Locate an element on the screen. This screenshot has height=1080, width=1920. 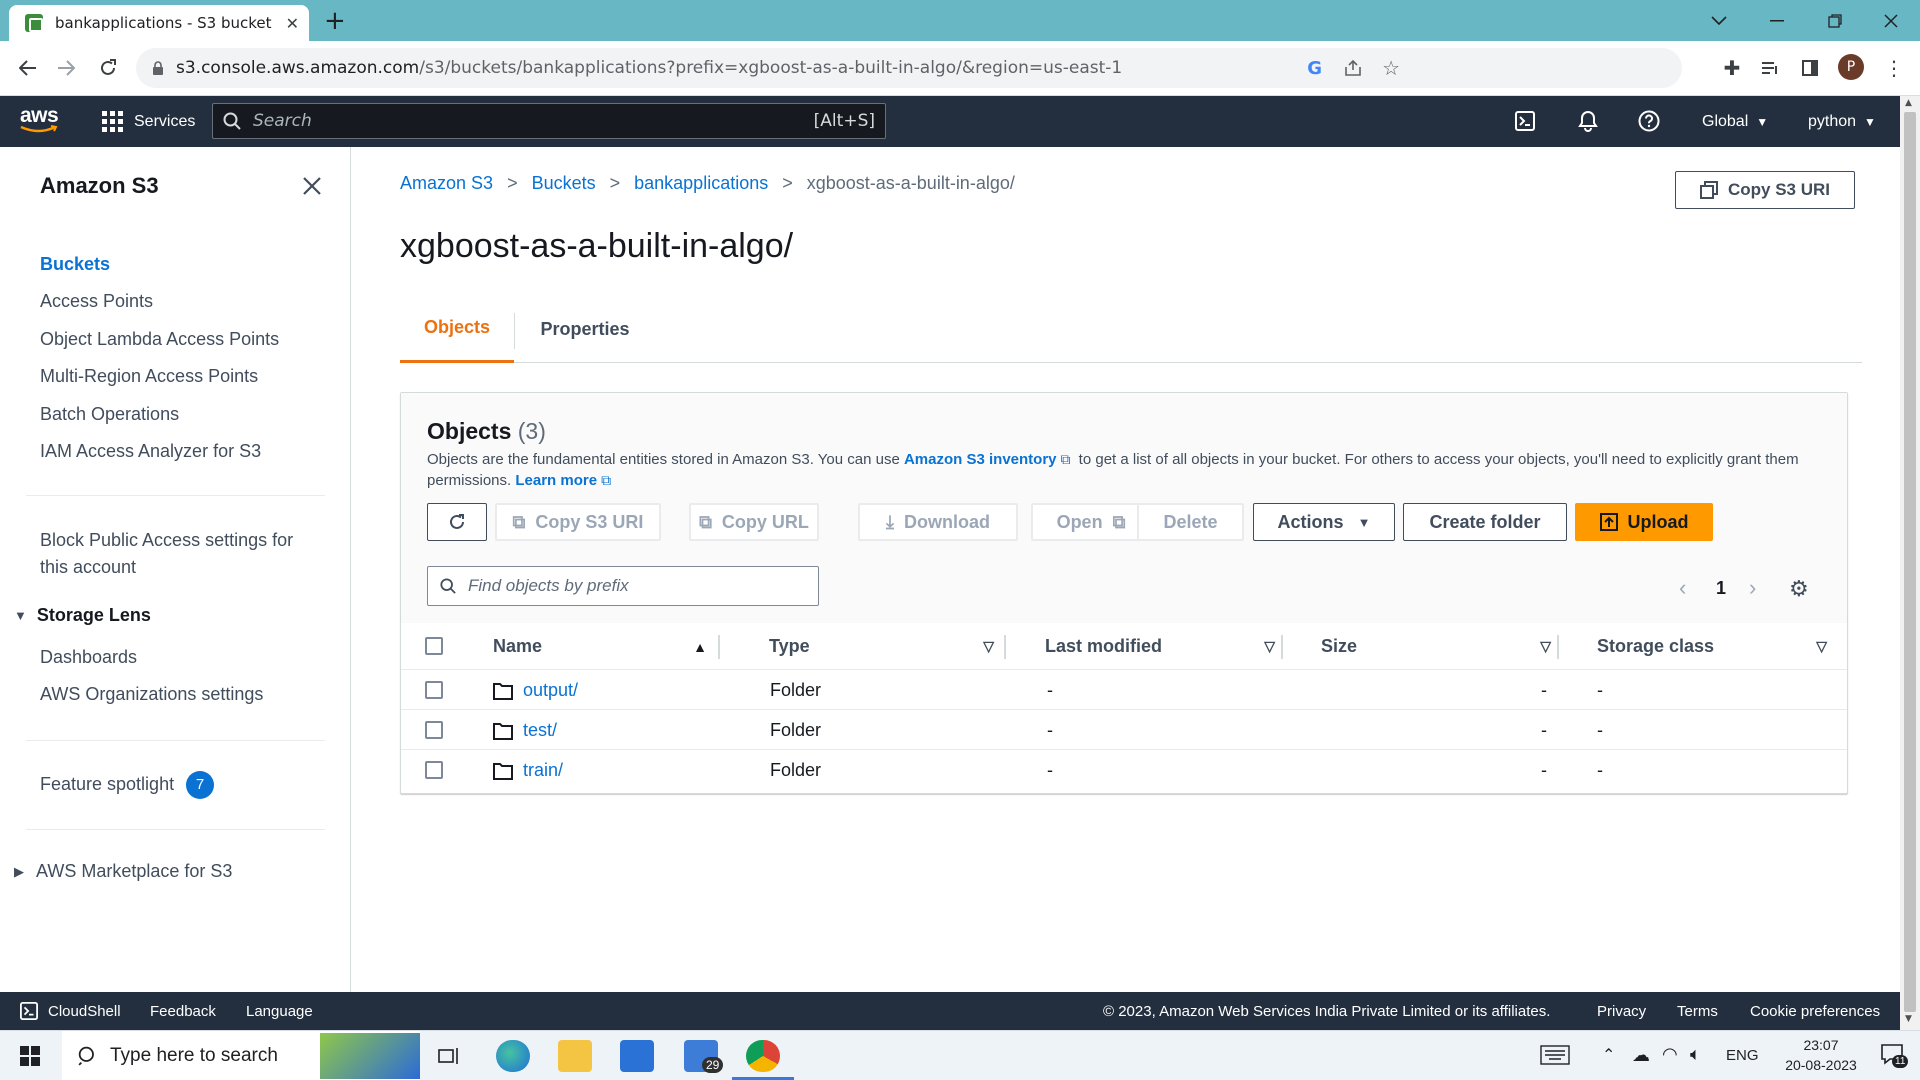
storage-lens-section: ▼ Storage Lens is located at coordinates (82, 615).